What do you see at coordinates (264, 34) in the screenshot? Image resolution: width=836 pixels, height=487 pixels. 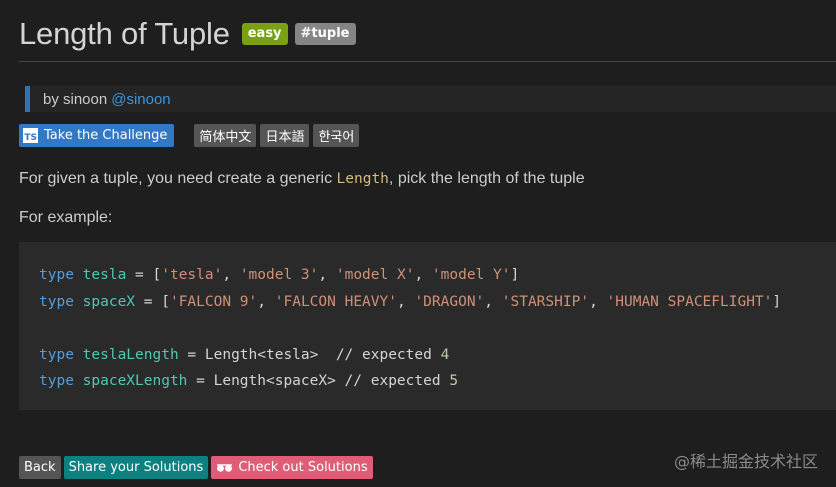 I see `difficulty-badge: easy` at bounding box center [264, 34].